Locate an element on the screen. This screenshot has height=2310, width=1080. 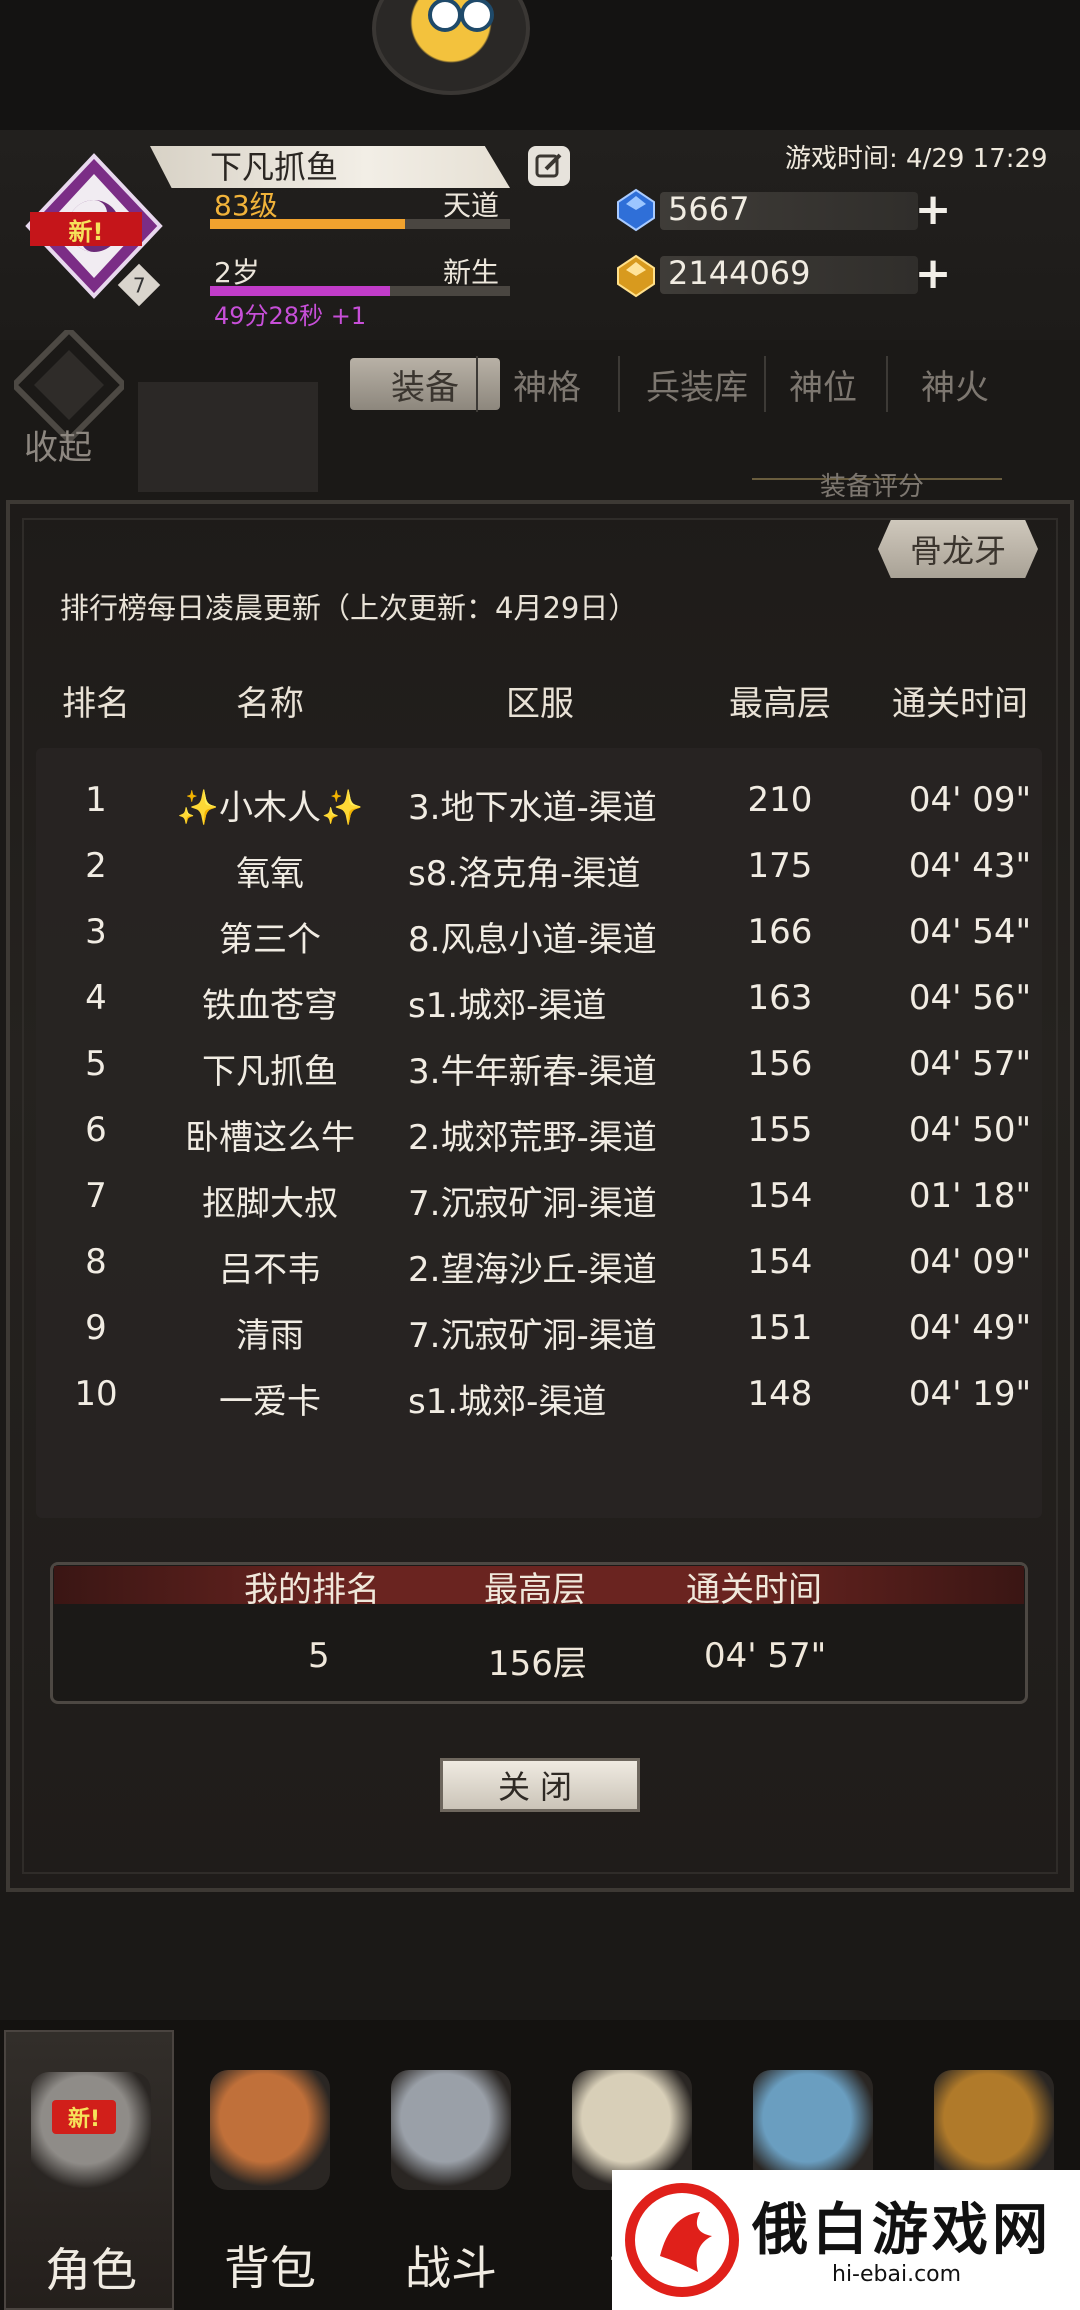
row-time: 04' 49" is located at coordinates (970, 1328).